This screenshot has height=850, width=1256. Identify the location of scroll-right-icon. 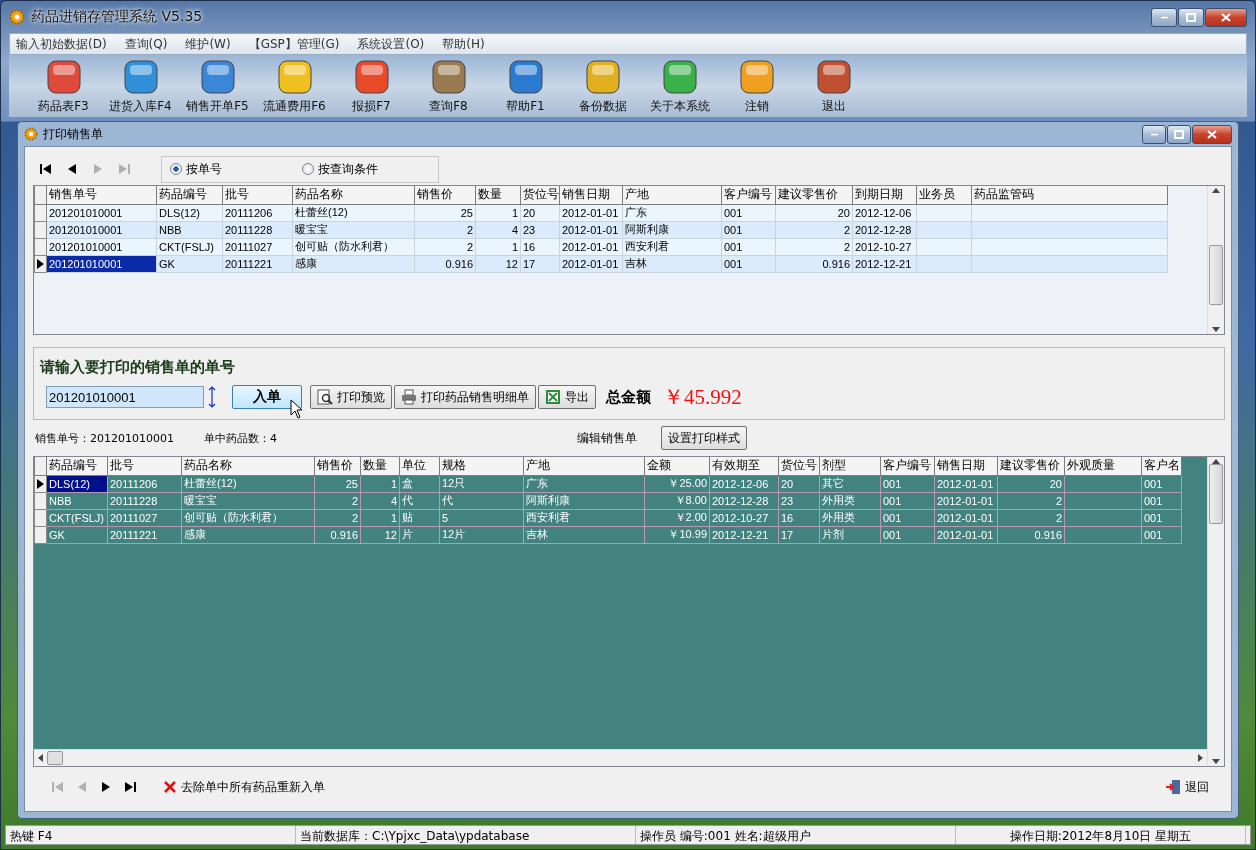
(1200, 758).